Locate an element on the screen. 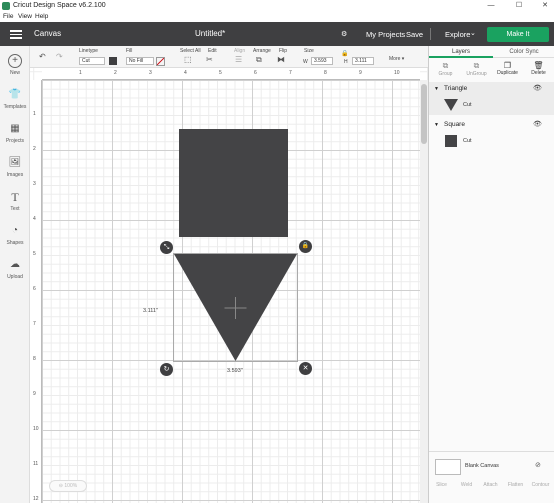 The width and height of the screenshot is (554, 503). edit-label: Edit is located at coordinates (212, 51).